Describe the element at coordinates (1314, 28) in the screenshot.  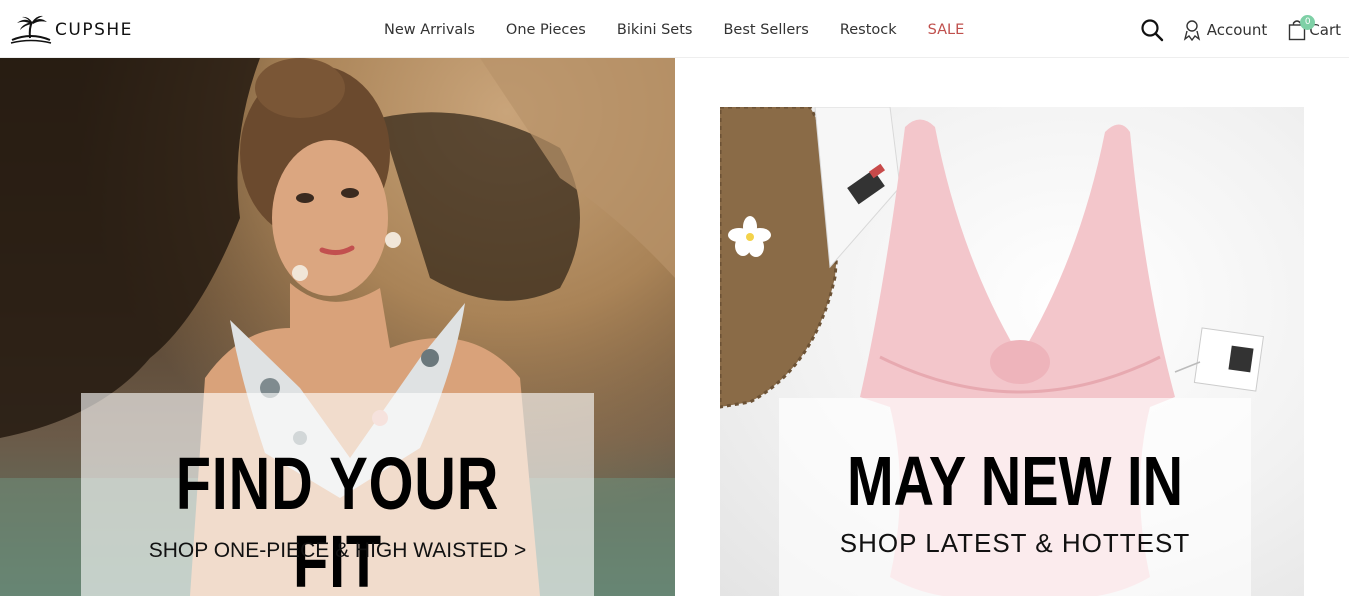
I see `cart-link: 0 Cart` at that location.